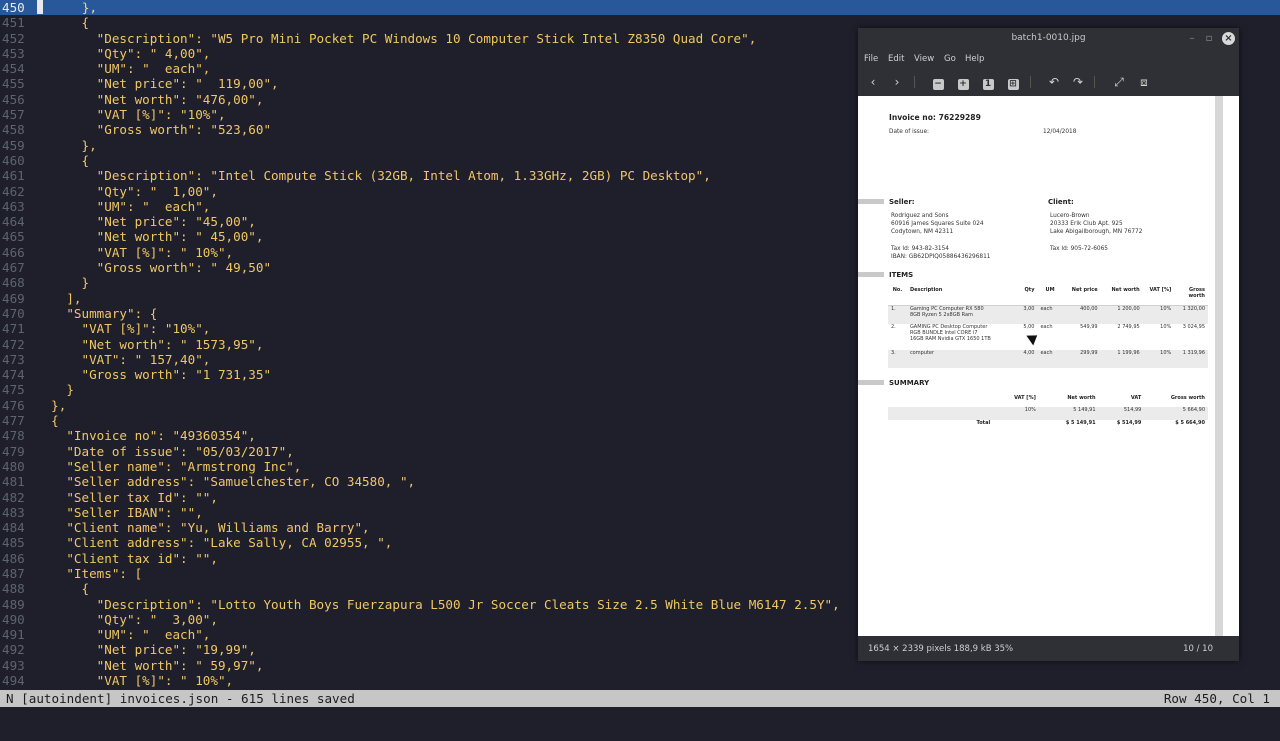 This screenshot has width=1280, height=741. Describe the element at coordinates (1193, 327) in the screenshot. I see `item-gross-worth: 3 024,95` at that location.